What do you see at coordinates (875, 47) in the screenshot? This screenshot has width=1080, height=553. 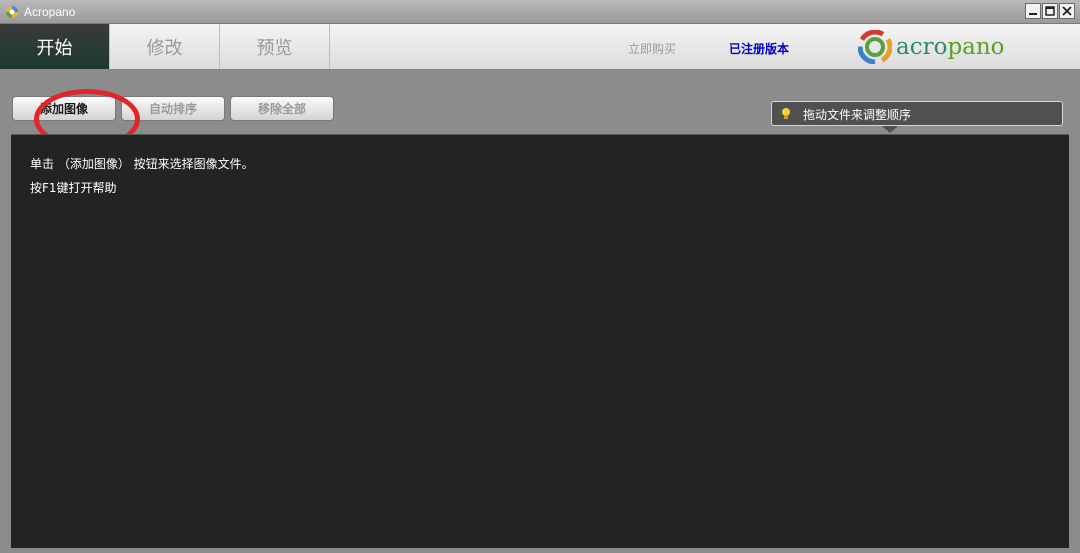 I see `logo-swirl-icon` at bounding box center [875, 47].